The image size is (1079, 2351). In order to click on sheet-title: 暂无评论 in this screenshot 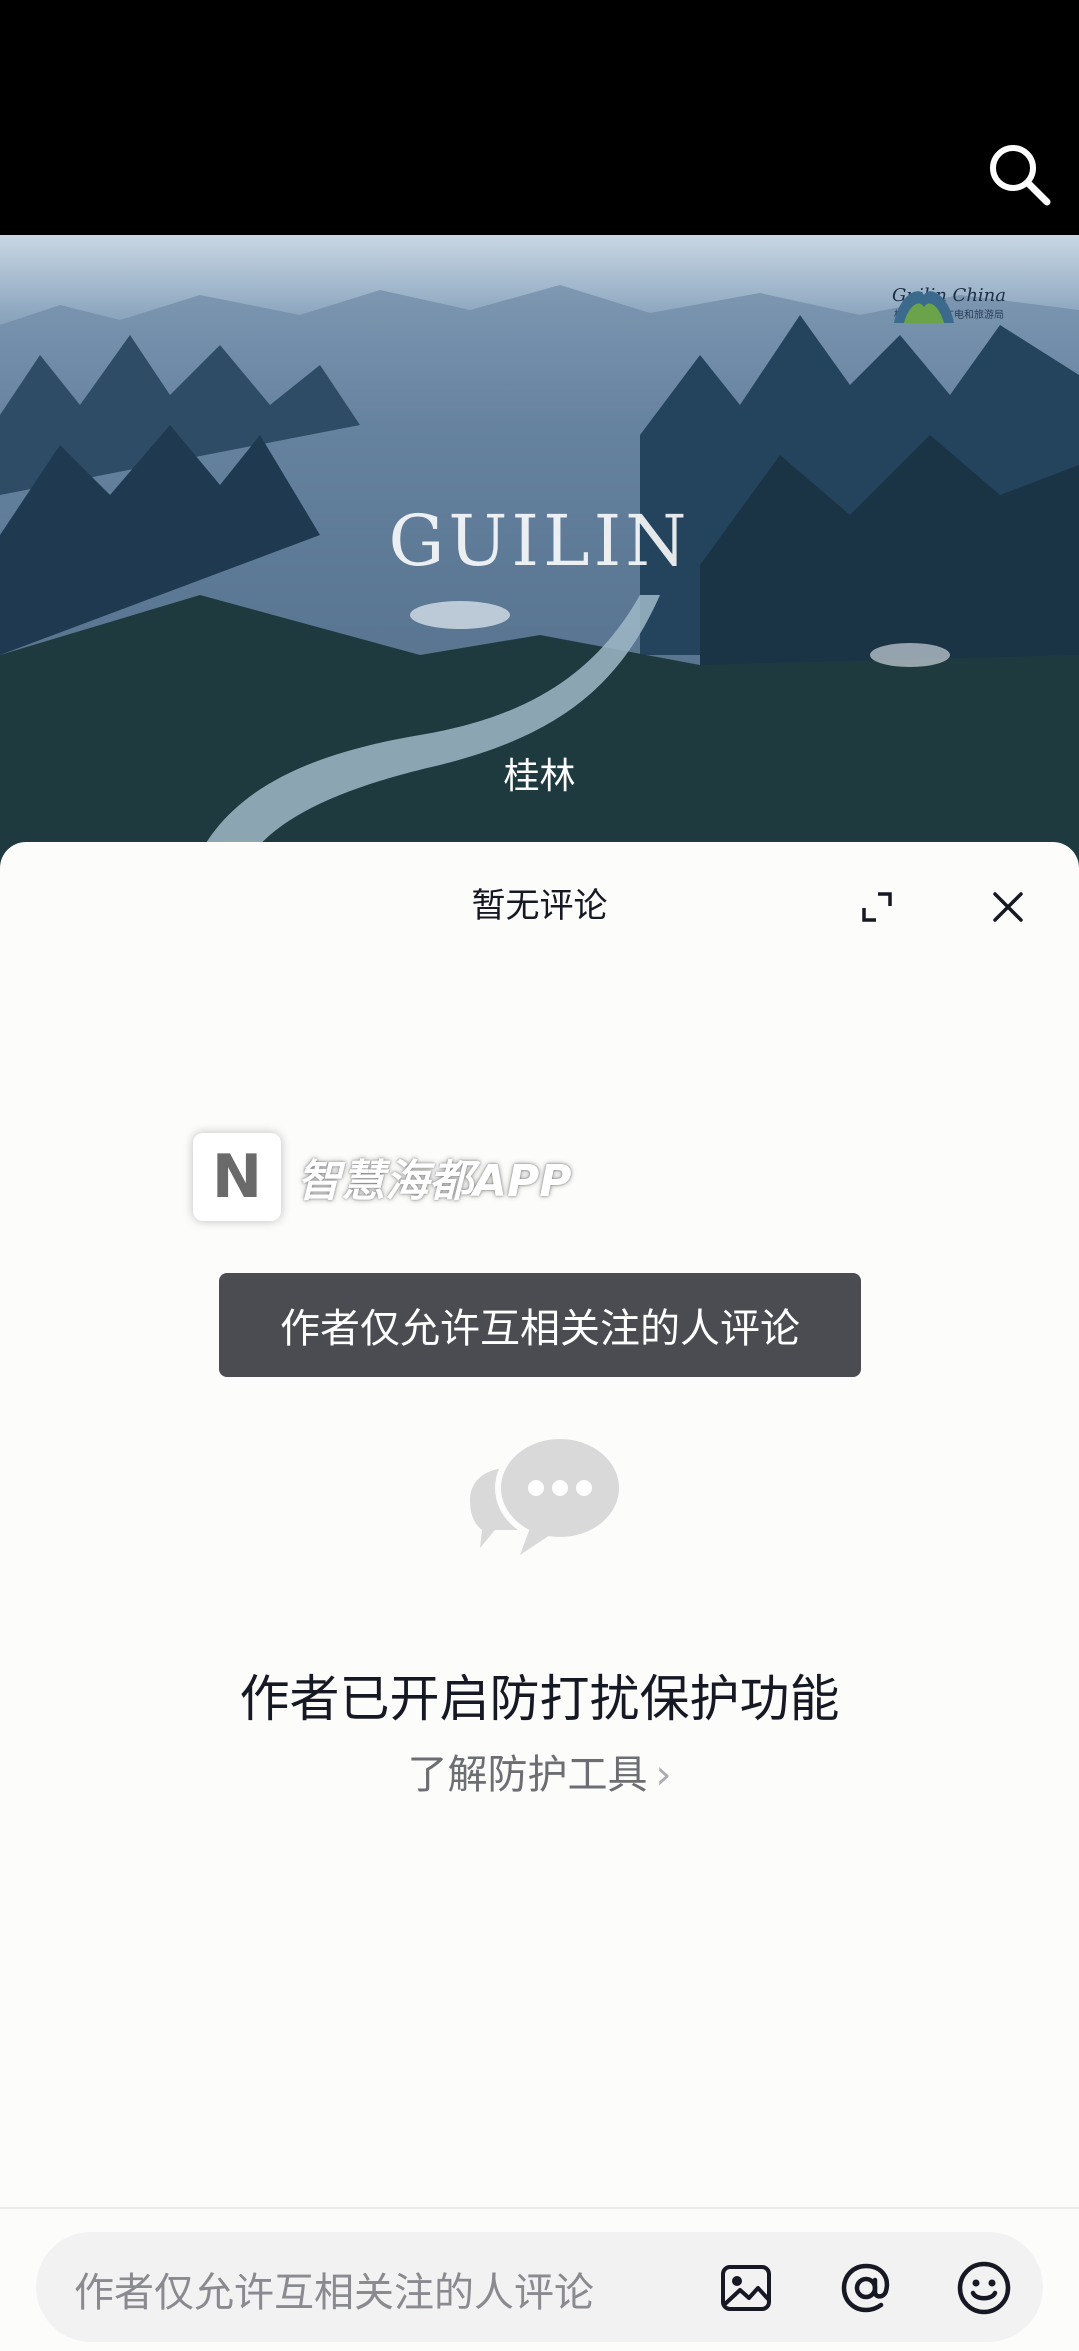, I will do `click(539, 906)`.